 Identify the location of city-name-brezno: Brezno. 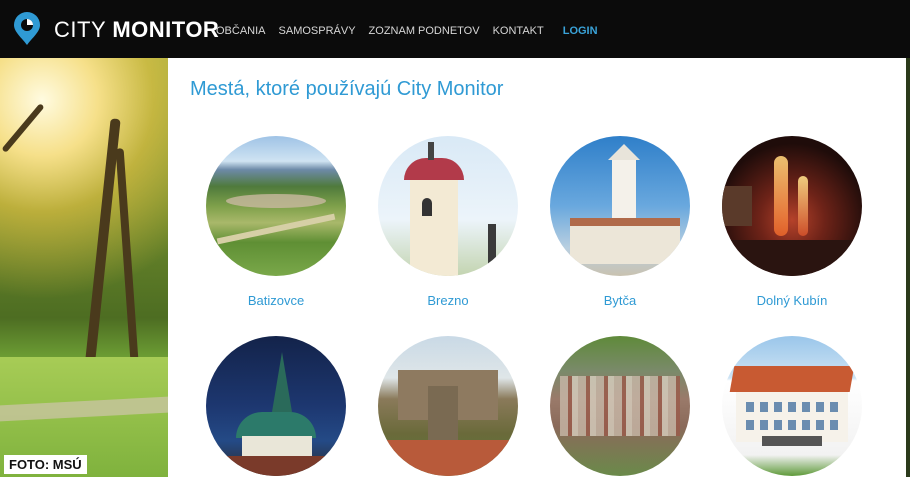
(448, 300).